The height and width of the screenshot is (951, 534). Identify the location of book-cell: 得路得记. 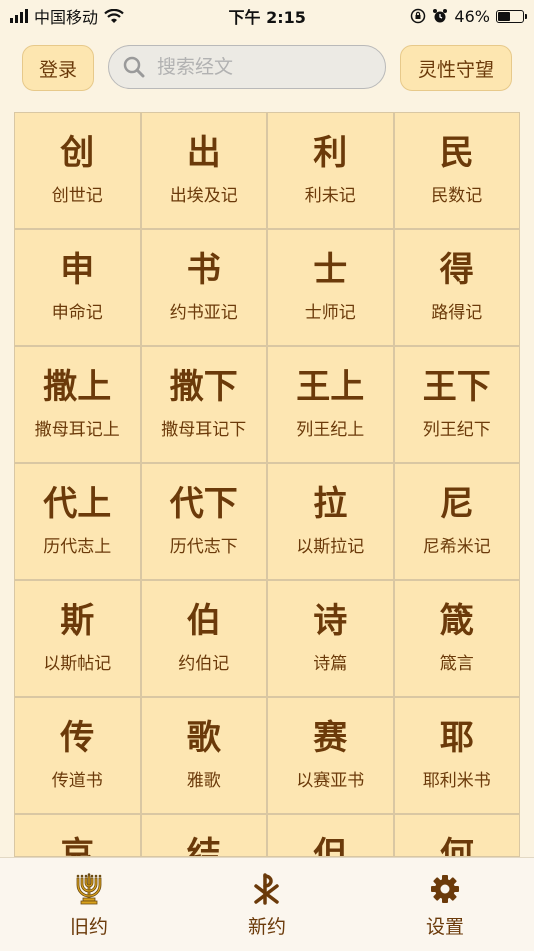
(456, 287).